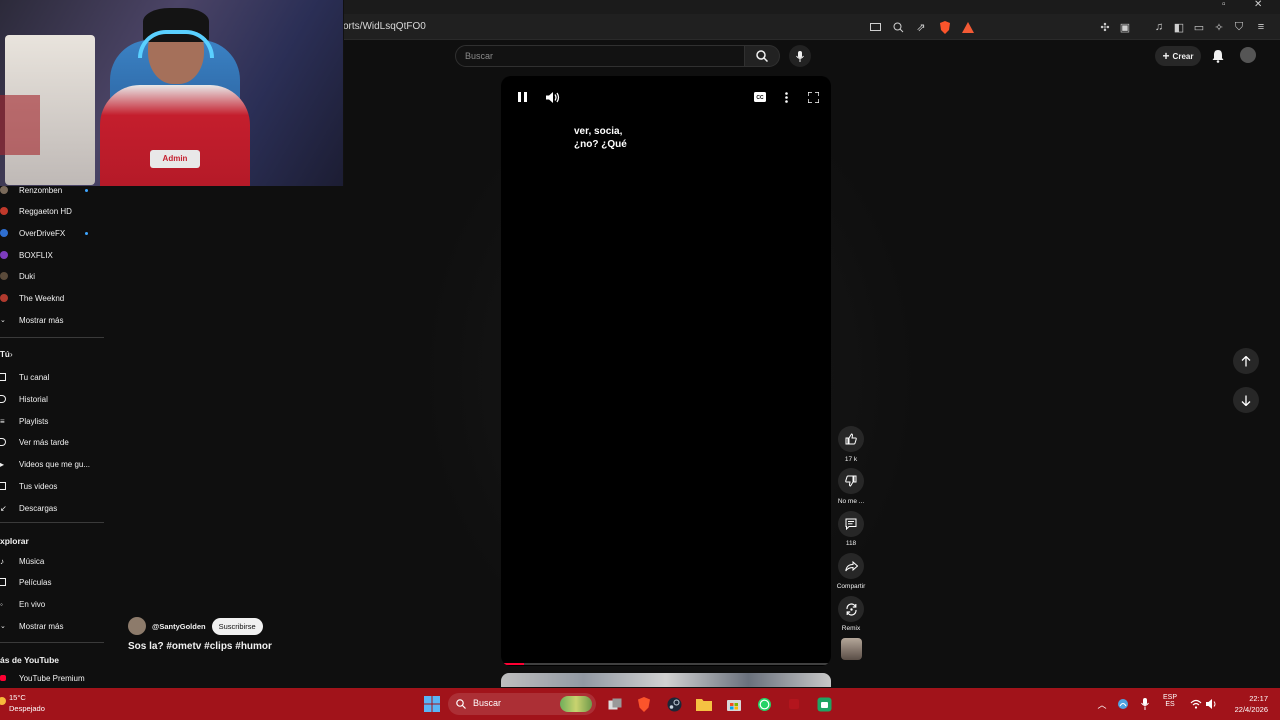  What do you see at coordinates (600, 56) in the screenshot?
I see `search-input: Buscar` at bounding box center [600, 56].